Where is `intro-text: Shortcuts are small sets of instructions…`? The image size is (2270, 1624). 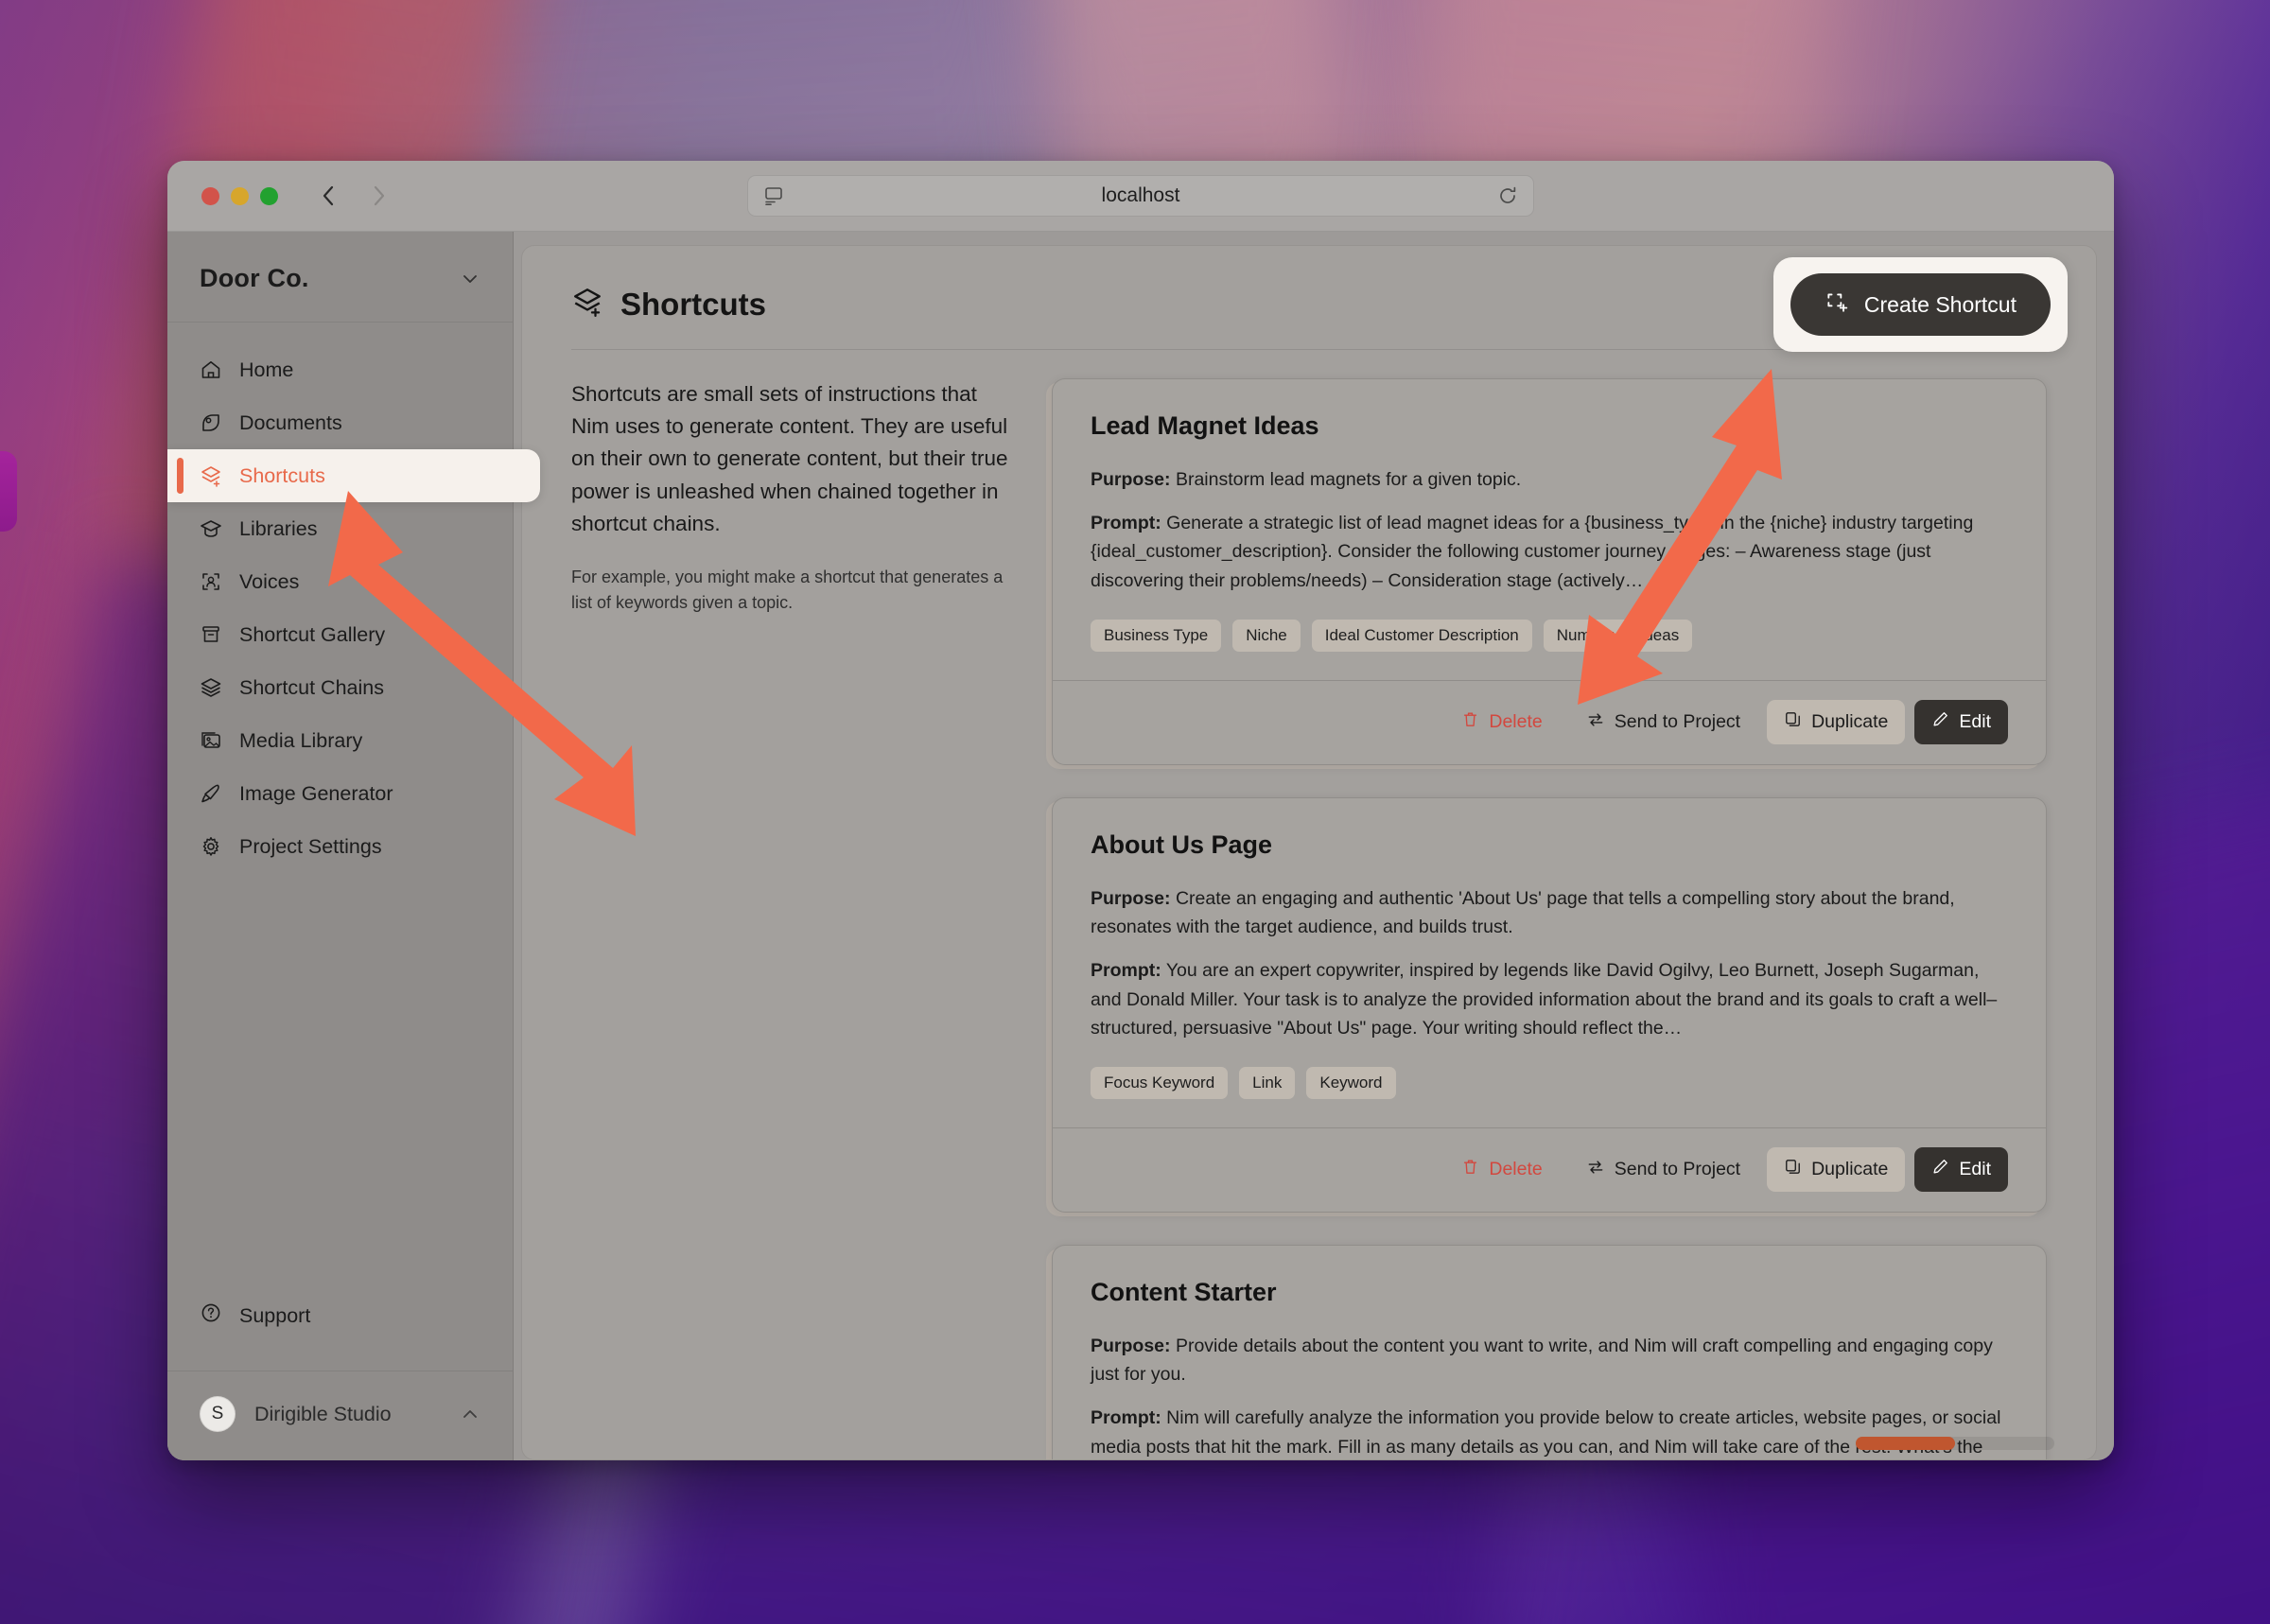 intro-text: Shortcuts are small sets of instructions… is located at coordinates (789, 459).